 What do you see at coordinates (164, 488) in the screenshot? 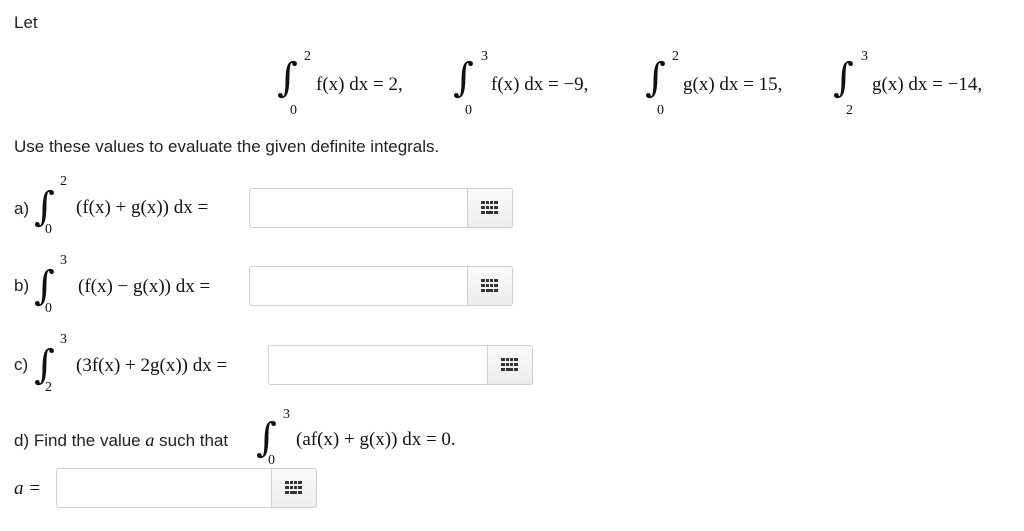
I see `answer-input-d` at bounding box center [164, 488].